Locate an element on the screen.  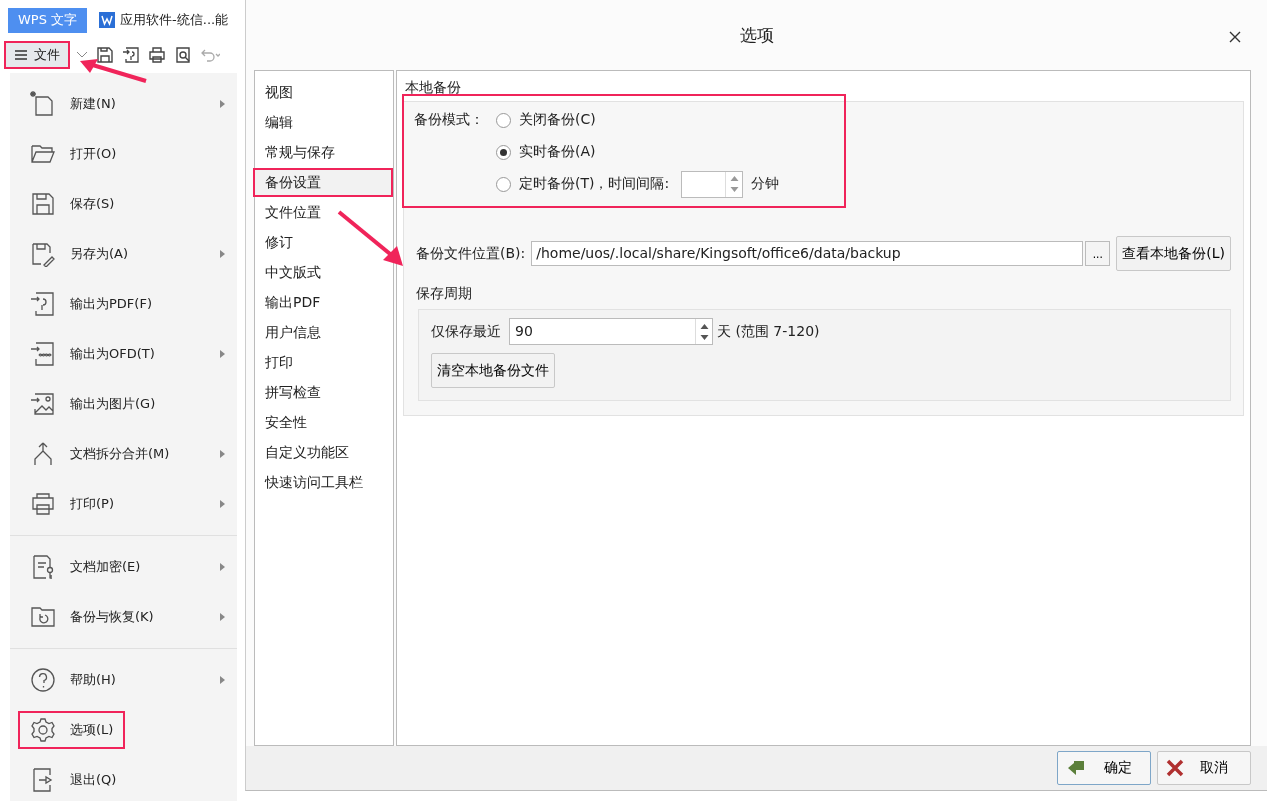
menu-item: 退出(Q) is located at coordinates (73, 780).